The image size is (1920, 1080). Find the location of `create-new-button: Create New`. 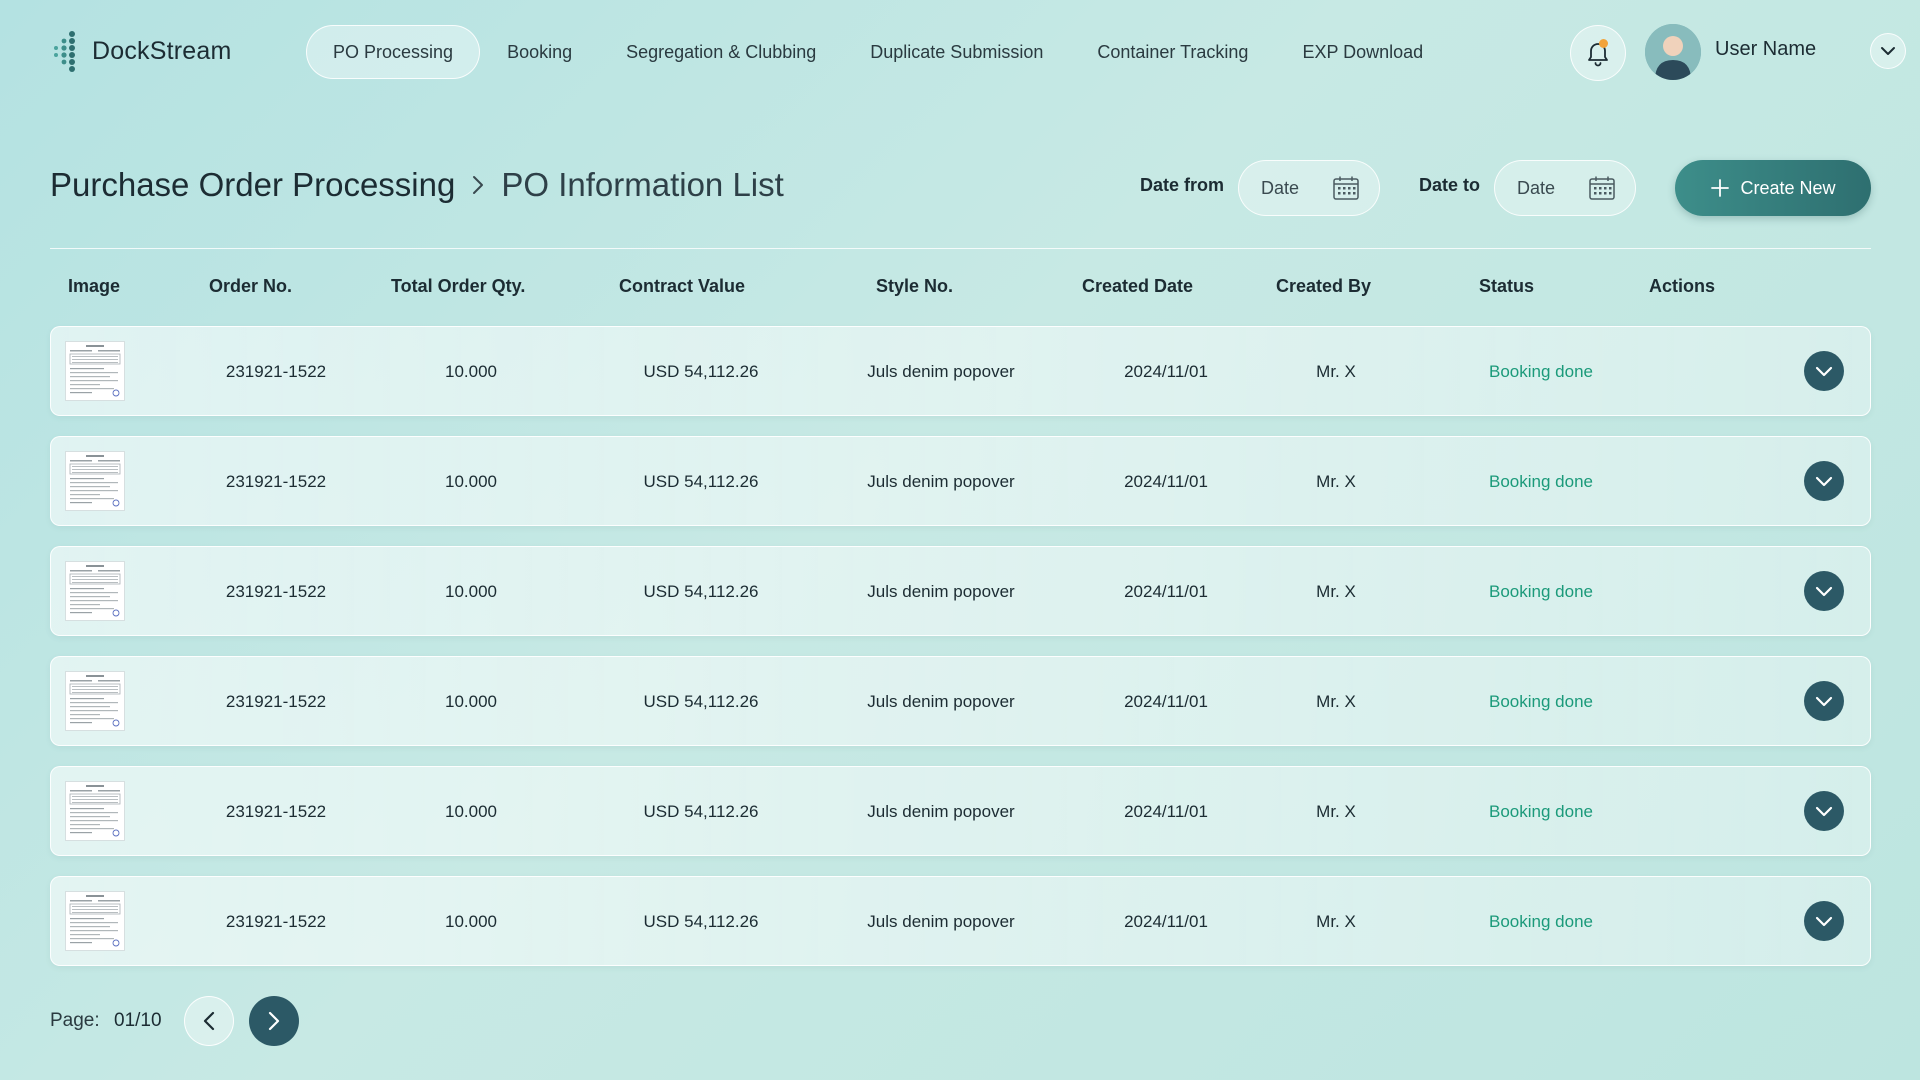

create-new-button: Create New is located at coordinates (1773, 188).